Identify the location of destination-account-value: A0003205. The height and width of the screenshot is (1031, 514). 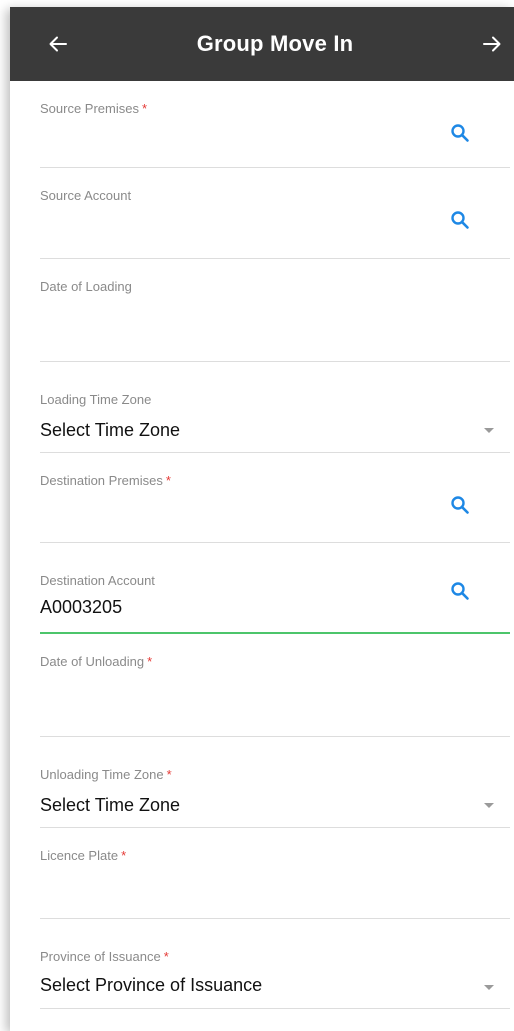
(81, 607).